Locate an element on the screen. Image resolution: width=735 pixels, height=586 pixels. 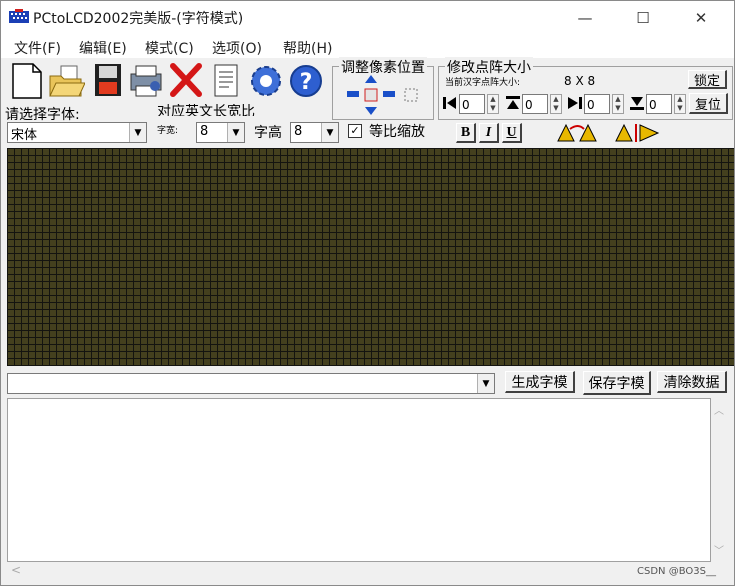
rotate-icon is located at coordinates (578, 133).